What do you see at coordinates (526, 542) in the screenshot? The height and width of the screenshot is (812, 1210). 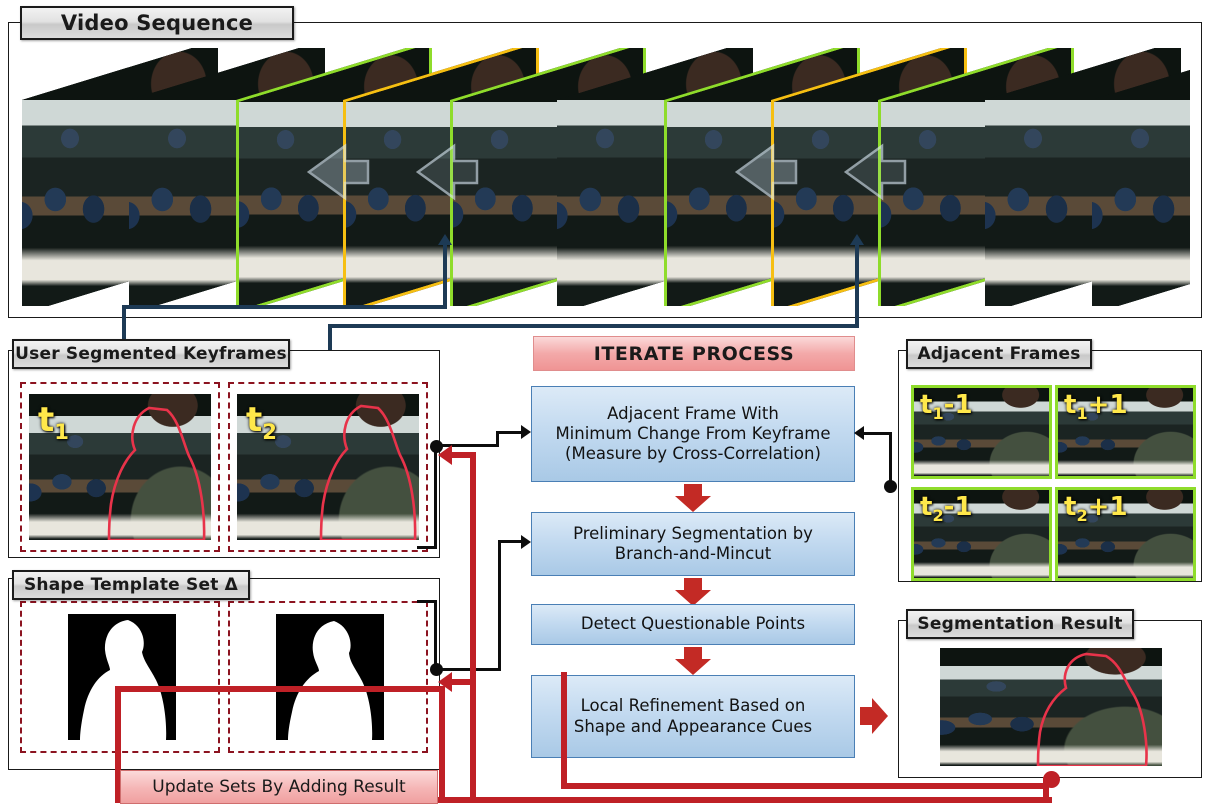 I see `shape-to-step2-arrow` at bounding box center [526, 542].